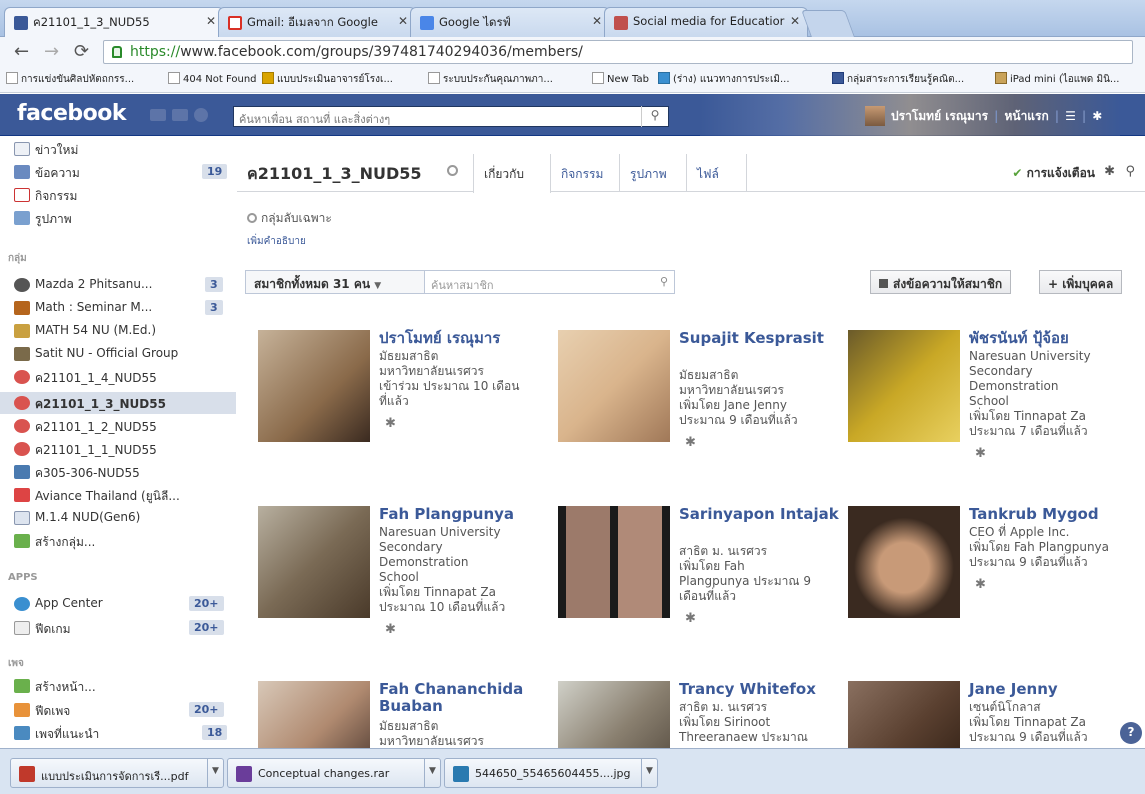 This screenshot has height=794, width=1145. What do you see at coordinates (620, 78) in the screenshot?
I see `bookmark-item: New Tab` at bounding box center [620, 78].